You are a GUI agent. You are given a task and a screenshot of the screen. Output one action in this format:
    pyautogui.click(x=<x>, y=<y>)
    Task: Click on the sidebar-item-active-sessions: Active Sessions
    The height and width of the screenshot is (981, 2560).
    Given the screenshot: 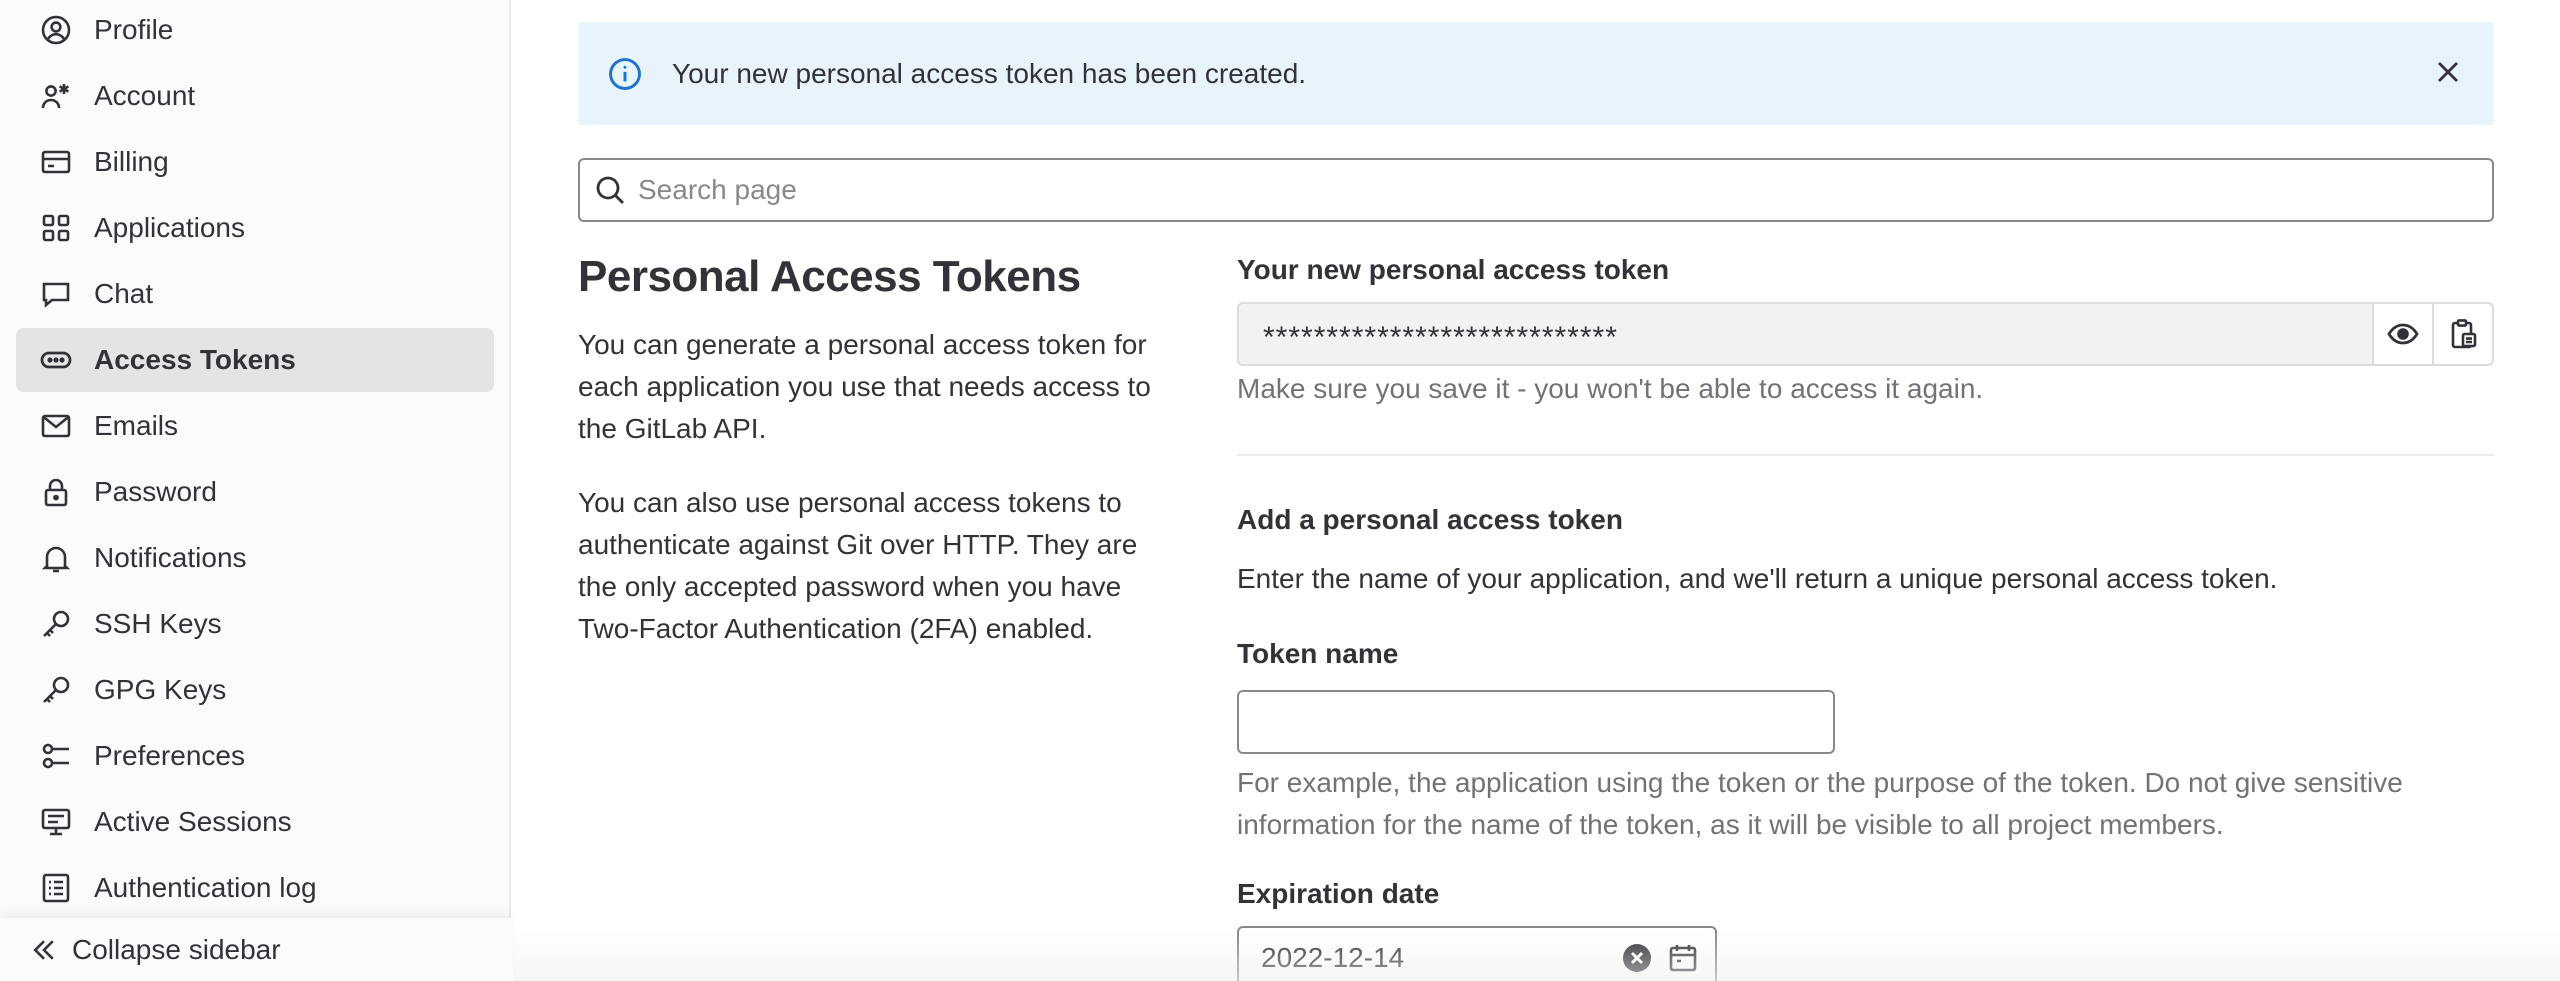 What is the action you would take?
    pyautogui.click(x=255, y=822)
    